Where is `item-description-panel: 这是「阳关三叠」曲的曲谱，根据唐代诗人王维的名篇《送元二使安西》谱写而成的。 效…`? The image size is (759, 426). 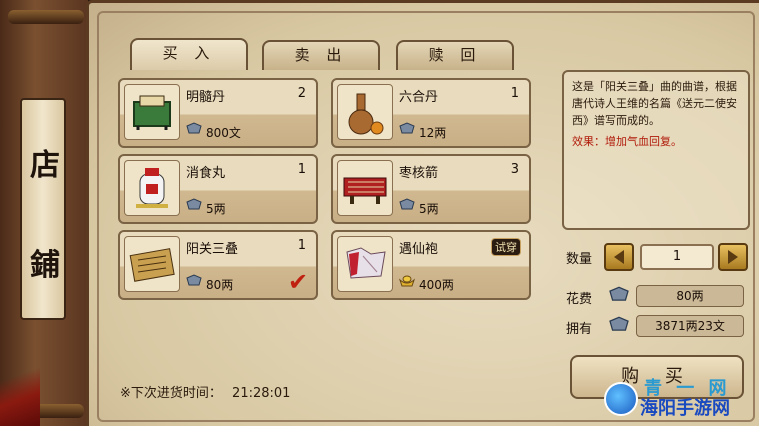 item-description-panel: 这是「阳关三叠」曲的曲谱，根据唐代诗人王维的名篇《送元二使安西》谱写而成的。 效… is located at coordinates (656, 150).